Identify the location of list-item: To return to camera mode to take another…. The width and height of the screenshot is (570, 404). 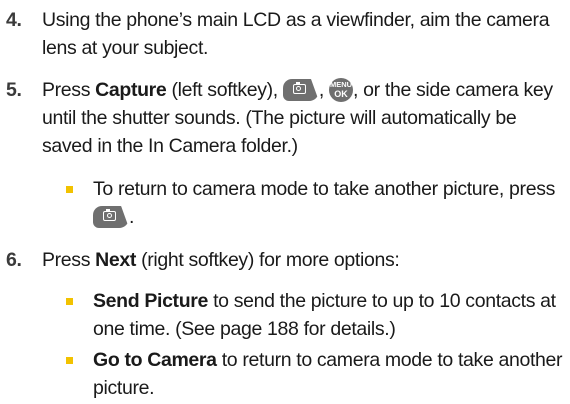
(316, 203).